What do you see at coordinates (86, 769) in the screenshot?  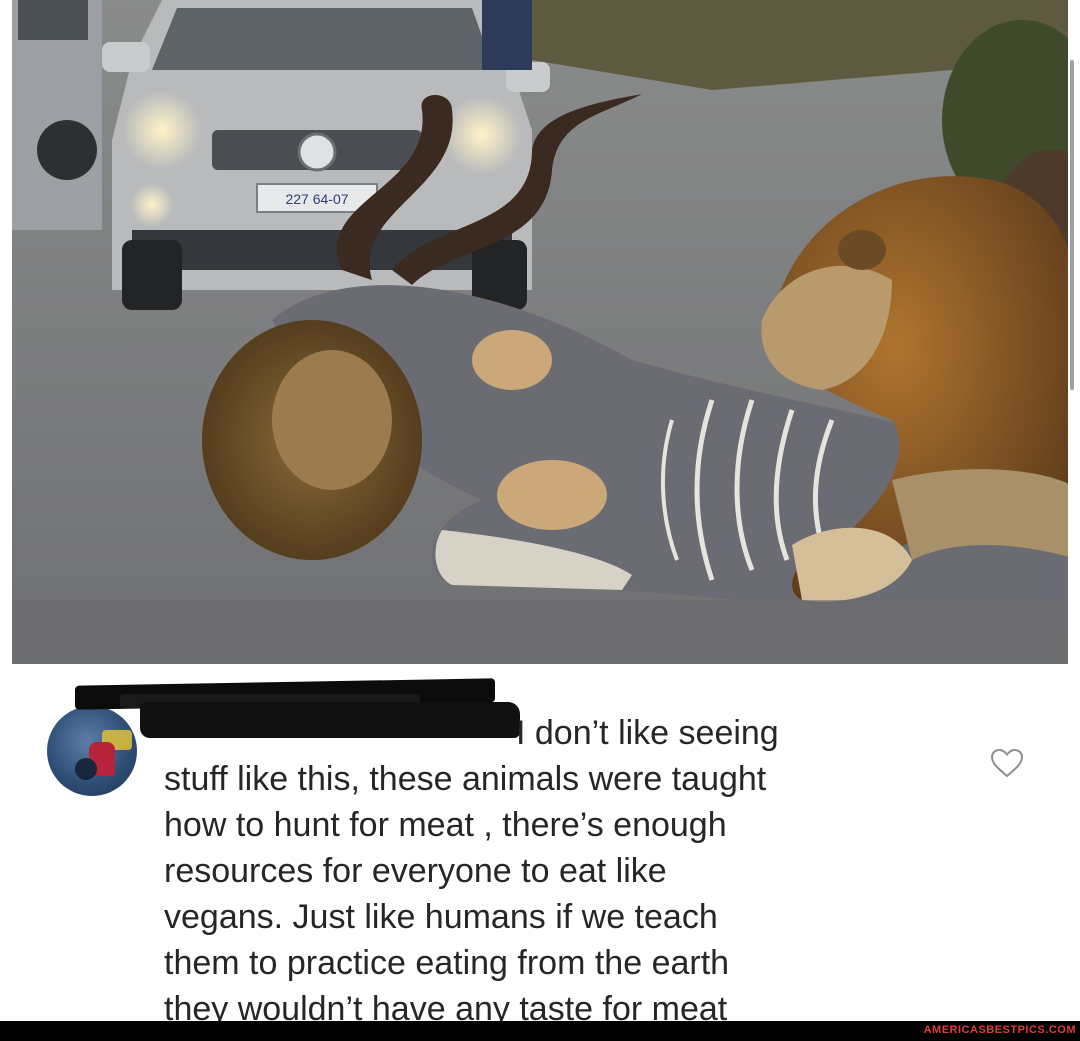 I see `avatar-shape` at bounding box center [86, 769].